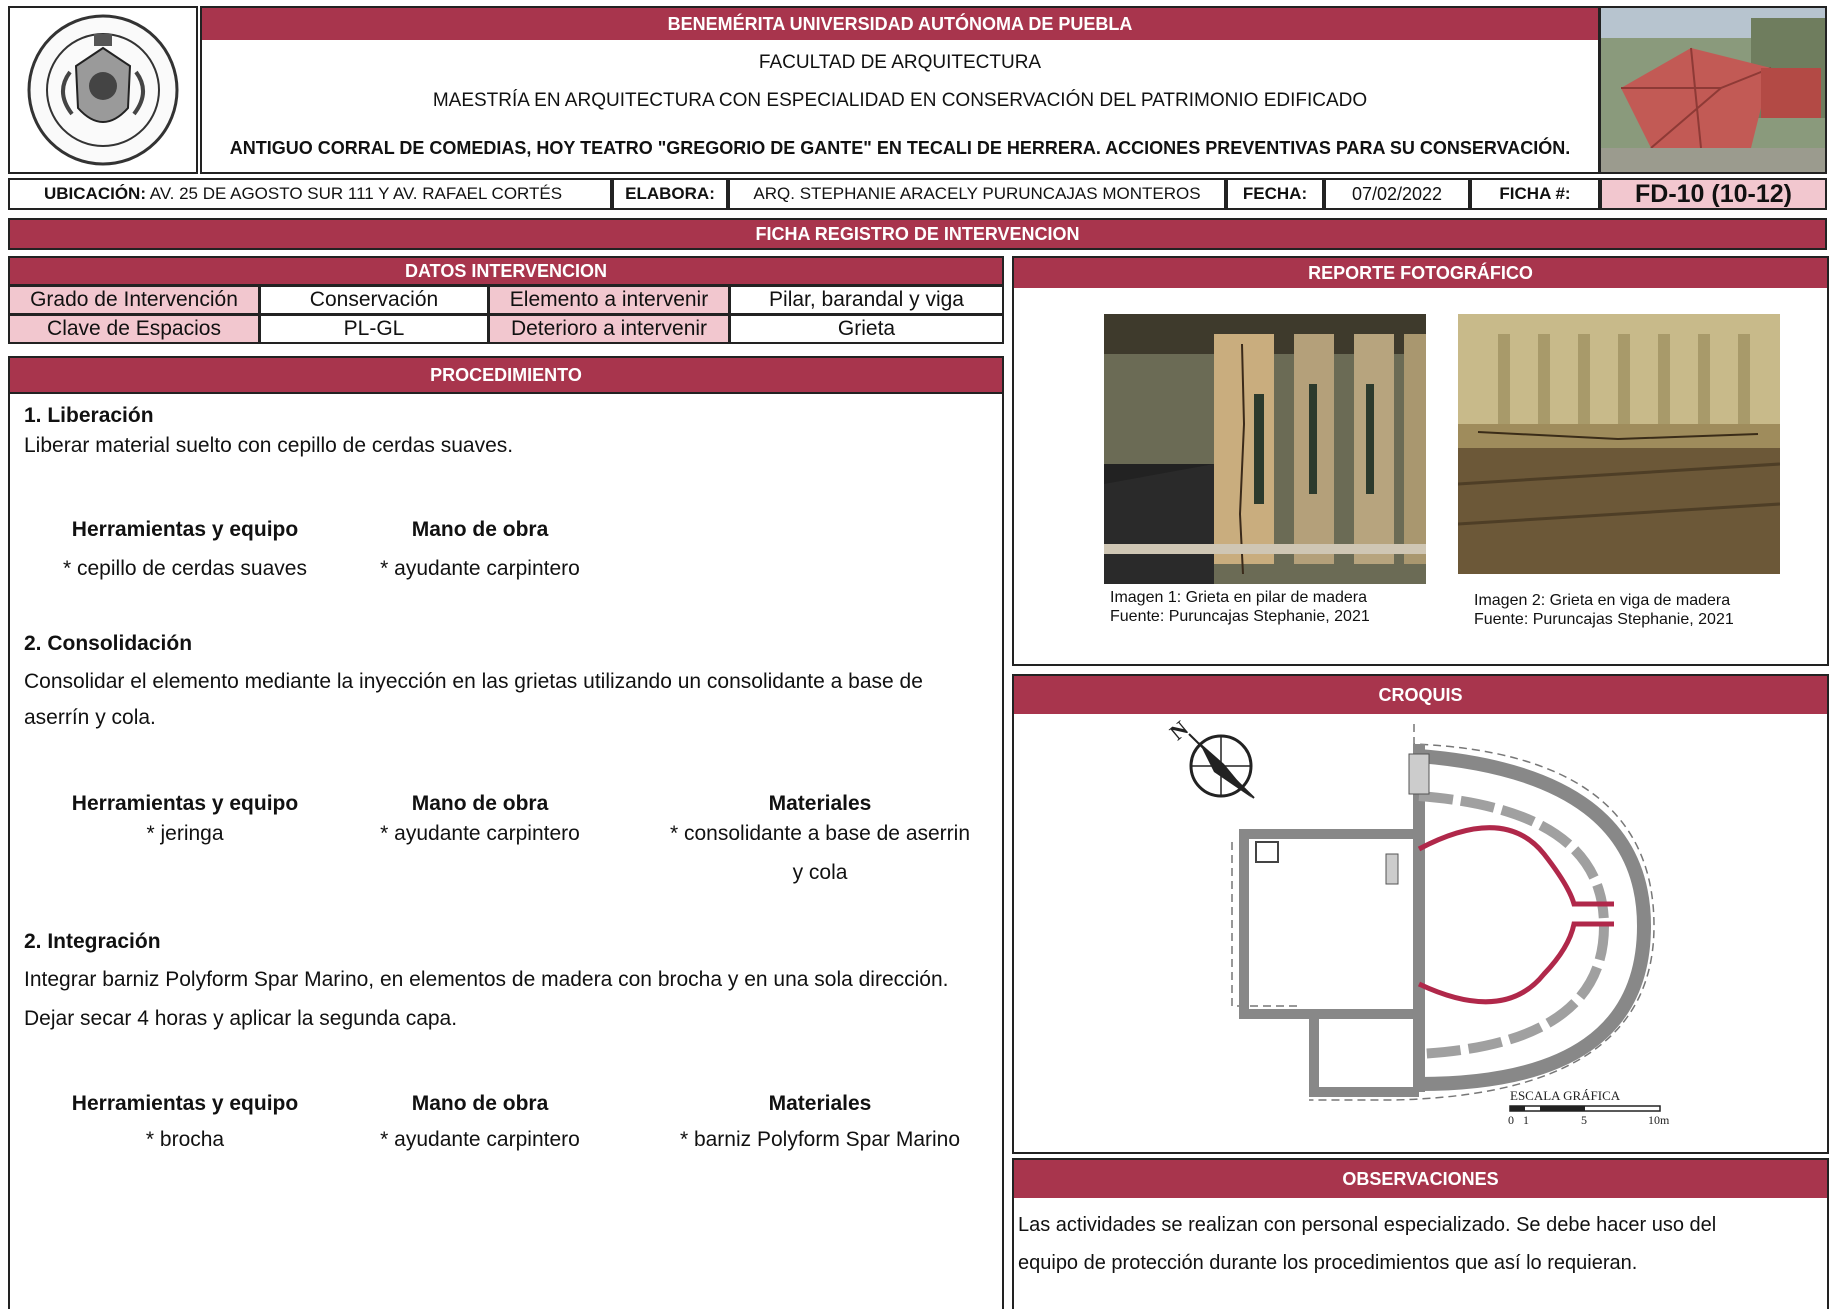 This screenshot has height=1309, width=1829. Describe the element at coordinates (1239, 597) in the screenshot. I see `photo-1-caption: Imagen 1: Grieta en pilar de madera` at that location.